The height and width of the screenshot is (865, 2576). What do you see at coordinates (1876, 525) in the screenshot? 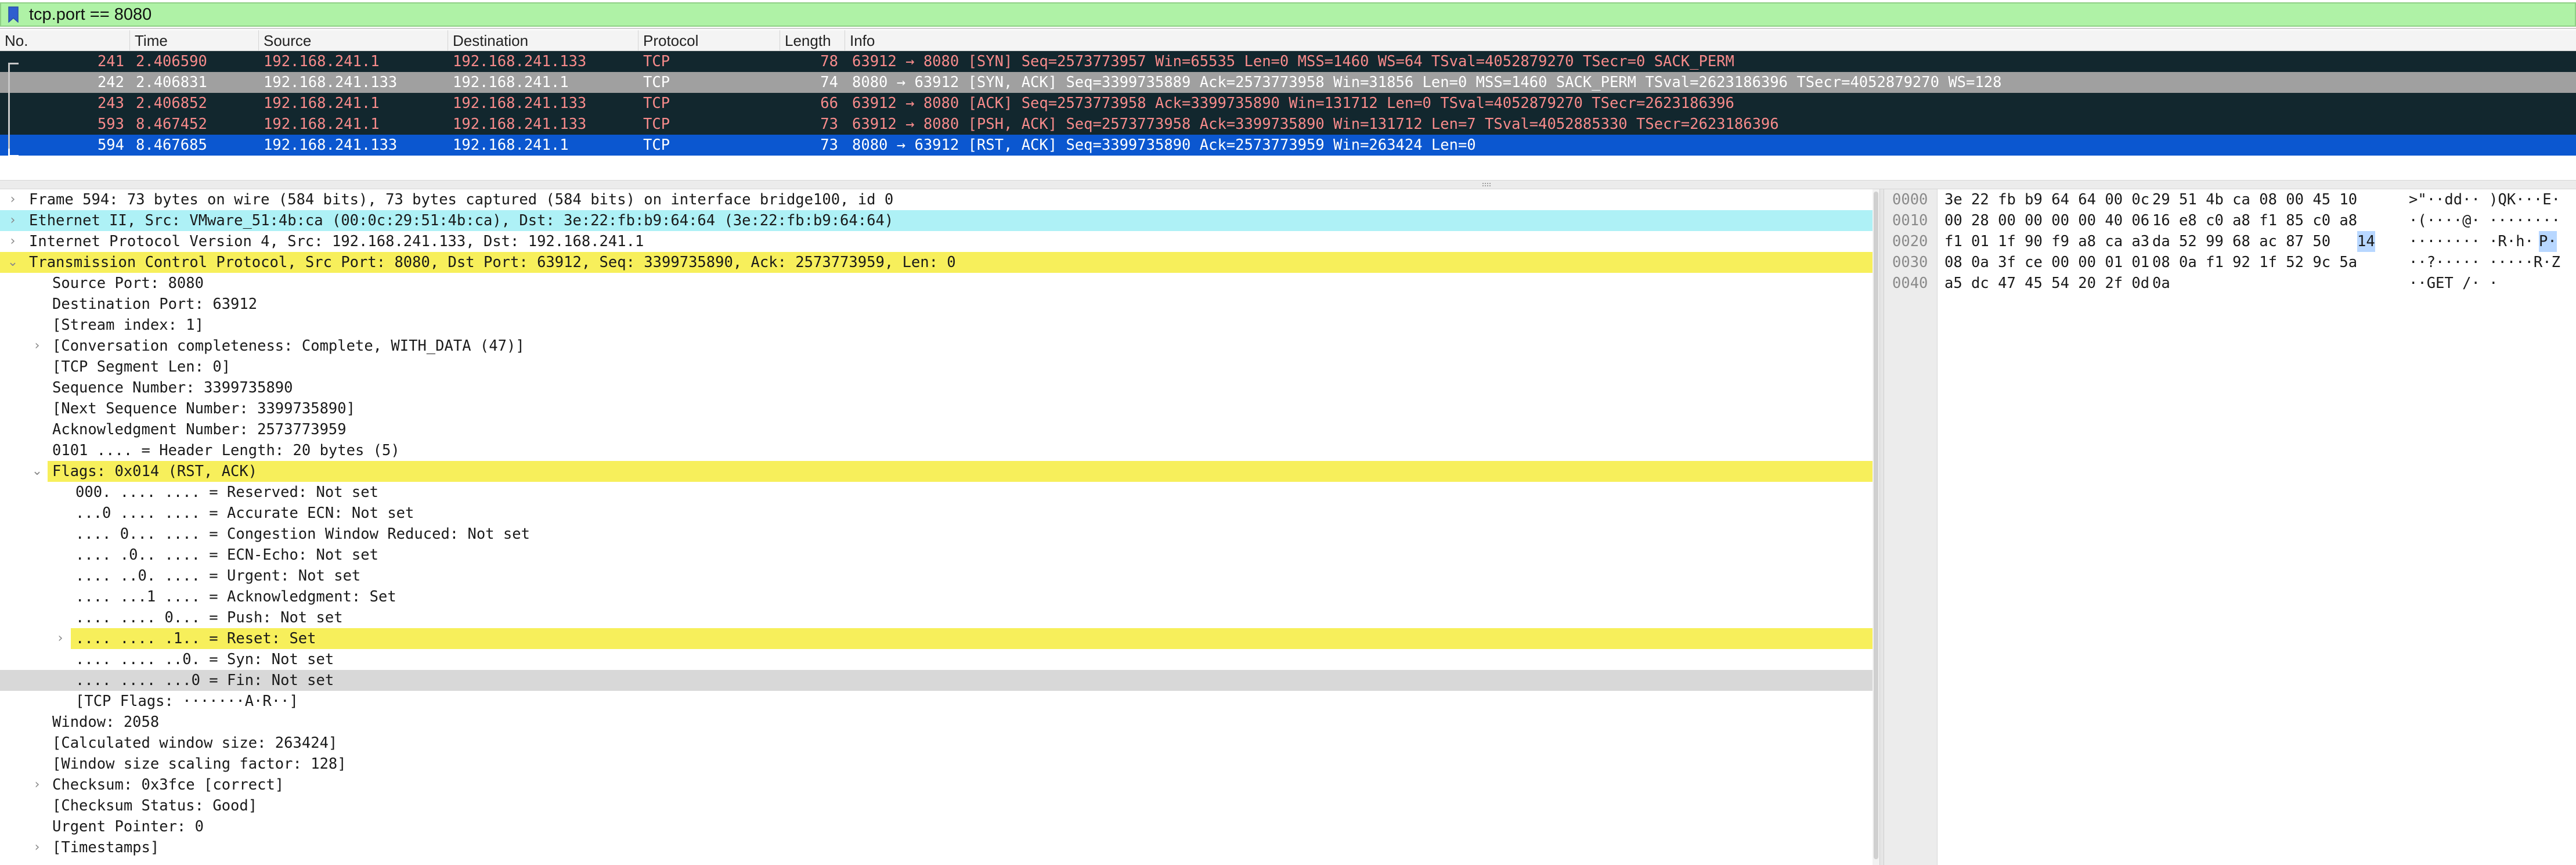
I see `details-scrollbar-thumb` at bounding box center [1876, 525].